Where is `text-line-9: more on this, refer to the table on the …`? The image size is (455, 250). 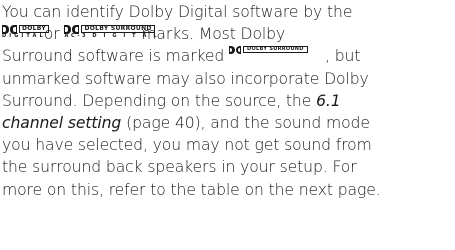 text-line-9: more on this, refer to the table on the … is located at coordinates (191, 189).